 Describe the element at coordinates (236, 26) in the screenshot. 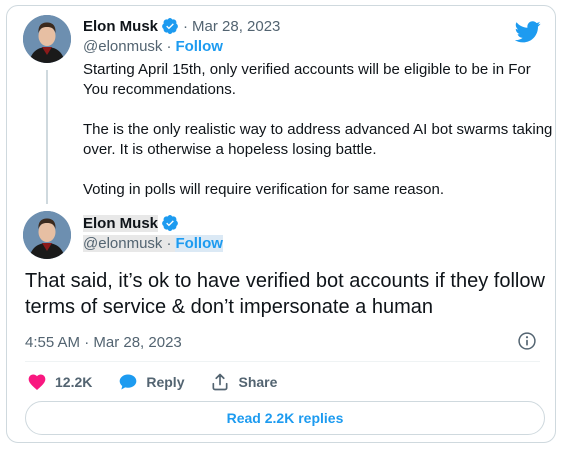

I see `quoted-date: Mar 28, 2023` at that location.